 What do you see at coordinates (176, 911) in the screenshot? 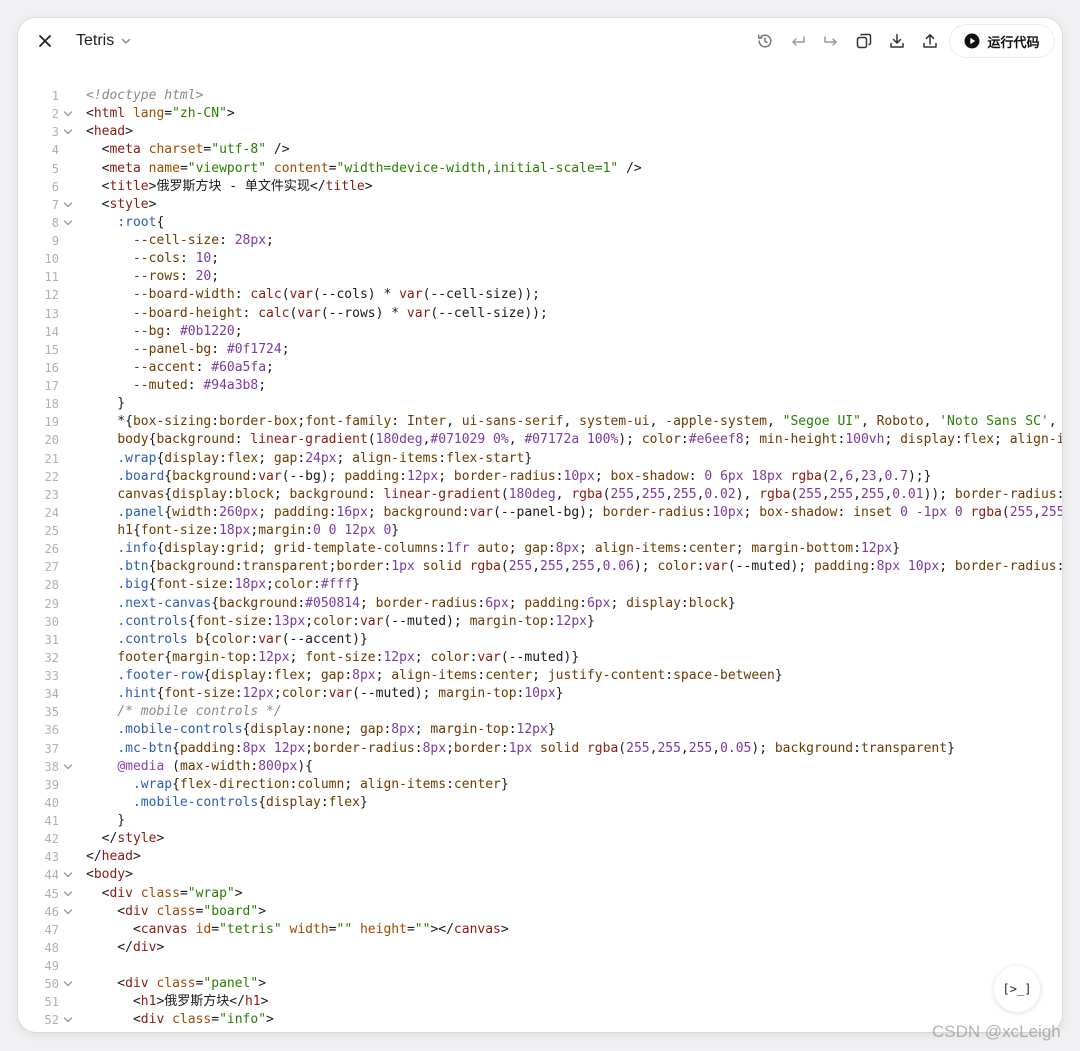
I see `code-text: <div class="board">` at bounding box center [176, 911].